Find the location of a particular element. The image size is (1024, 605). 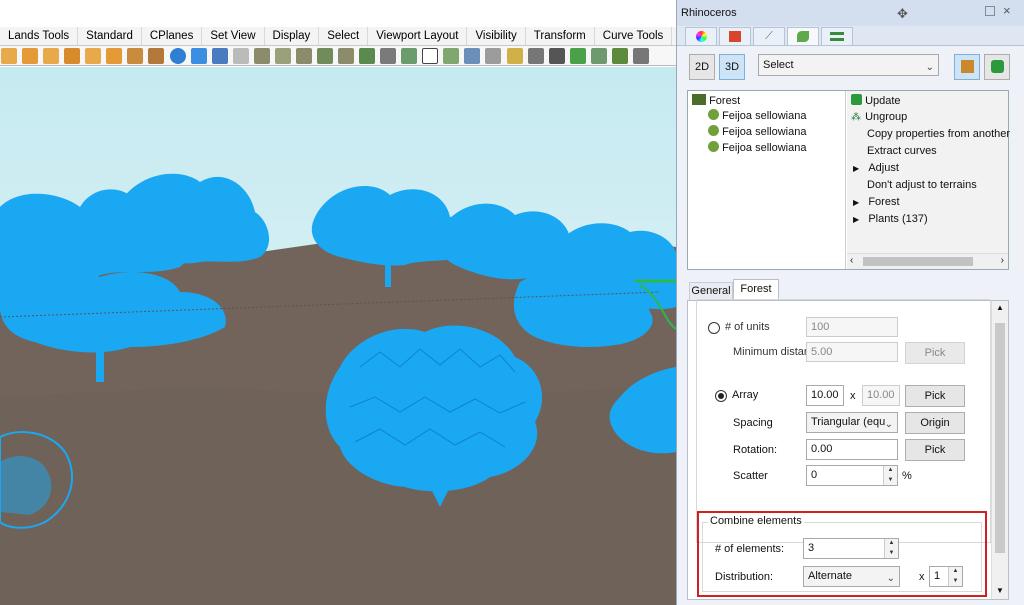

update-tool-button is located at coordinates (997, 67).